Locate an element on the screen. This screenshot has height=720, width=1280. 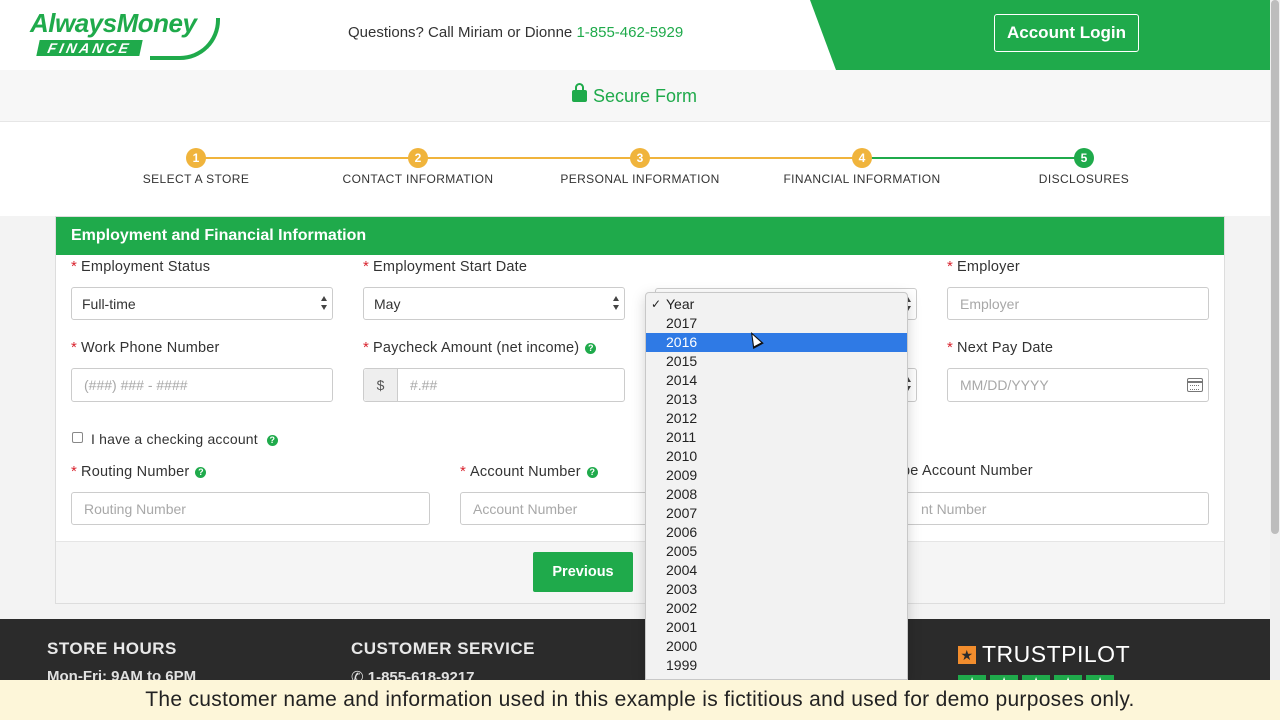
store-hours-title: STORE HOURS is located at coordinates (112, 648).